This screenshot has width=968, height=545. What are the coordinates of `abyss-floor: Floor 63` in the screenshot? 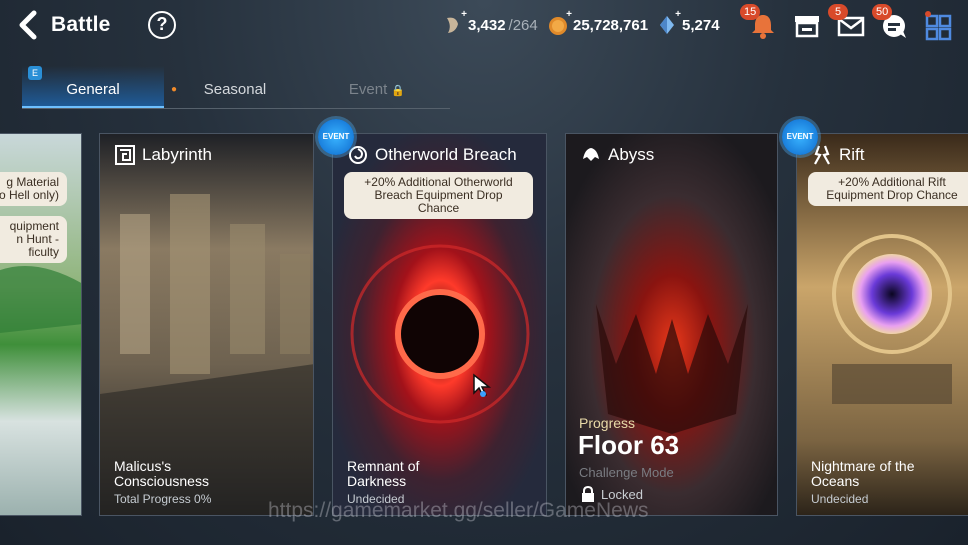 It's located at (629, 445).